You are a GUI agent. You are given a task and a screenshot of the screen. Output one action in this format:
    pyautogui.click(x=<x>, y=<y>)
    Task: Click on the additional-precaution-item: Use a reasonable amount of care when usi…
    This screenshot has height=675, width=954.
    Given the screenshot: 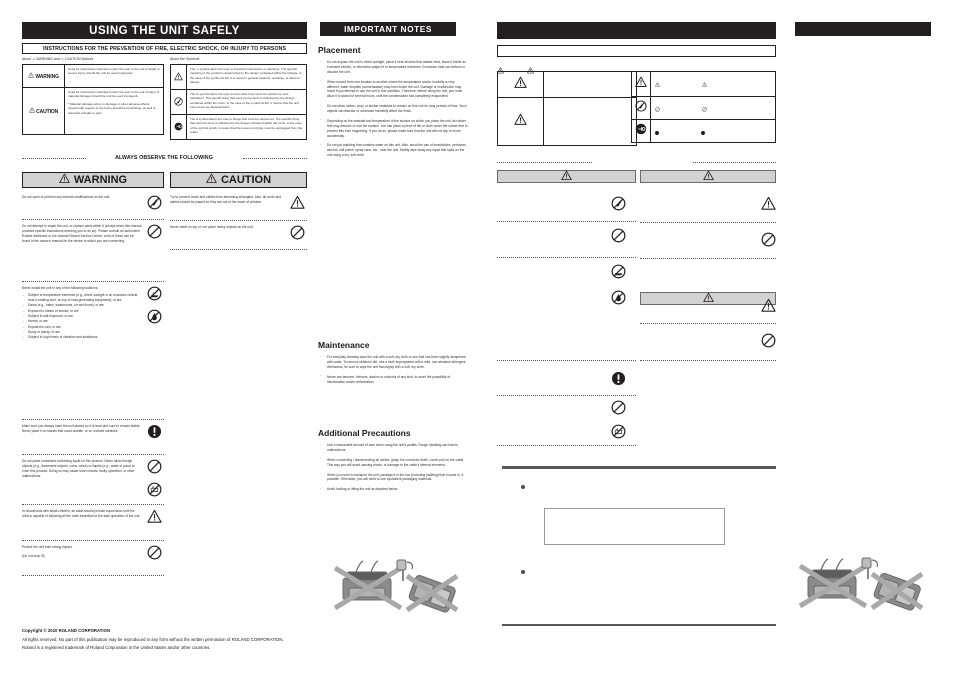 What is the action you would take?
    pyautogui.click(x=393, y=448)
    